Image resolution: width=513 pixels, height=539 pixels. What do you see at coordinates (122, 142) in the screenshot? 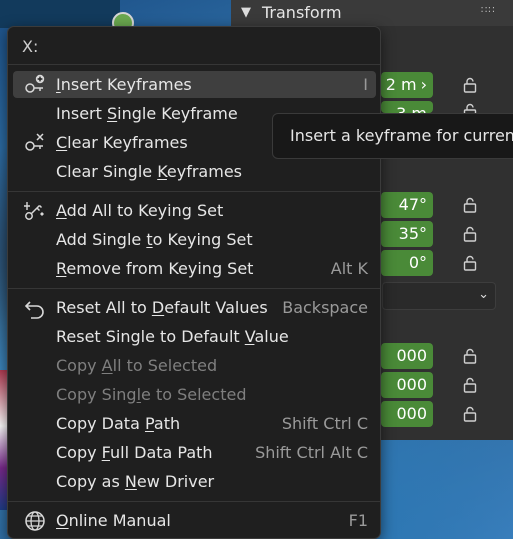
I see `menu-item-label: Clear Keyframes` at bounding box center [122, 142].